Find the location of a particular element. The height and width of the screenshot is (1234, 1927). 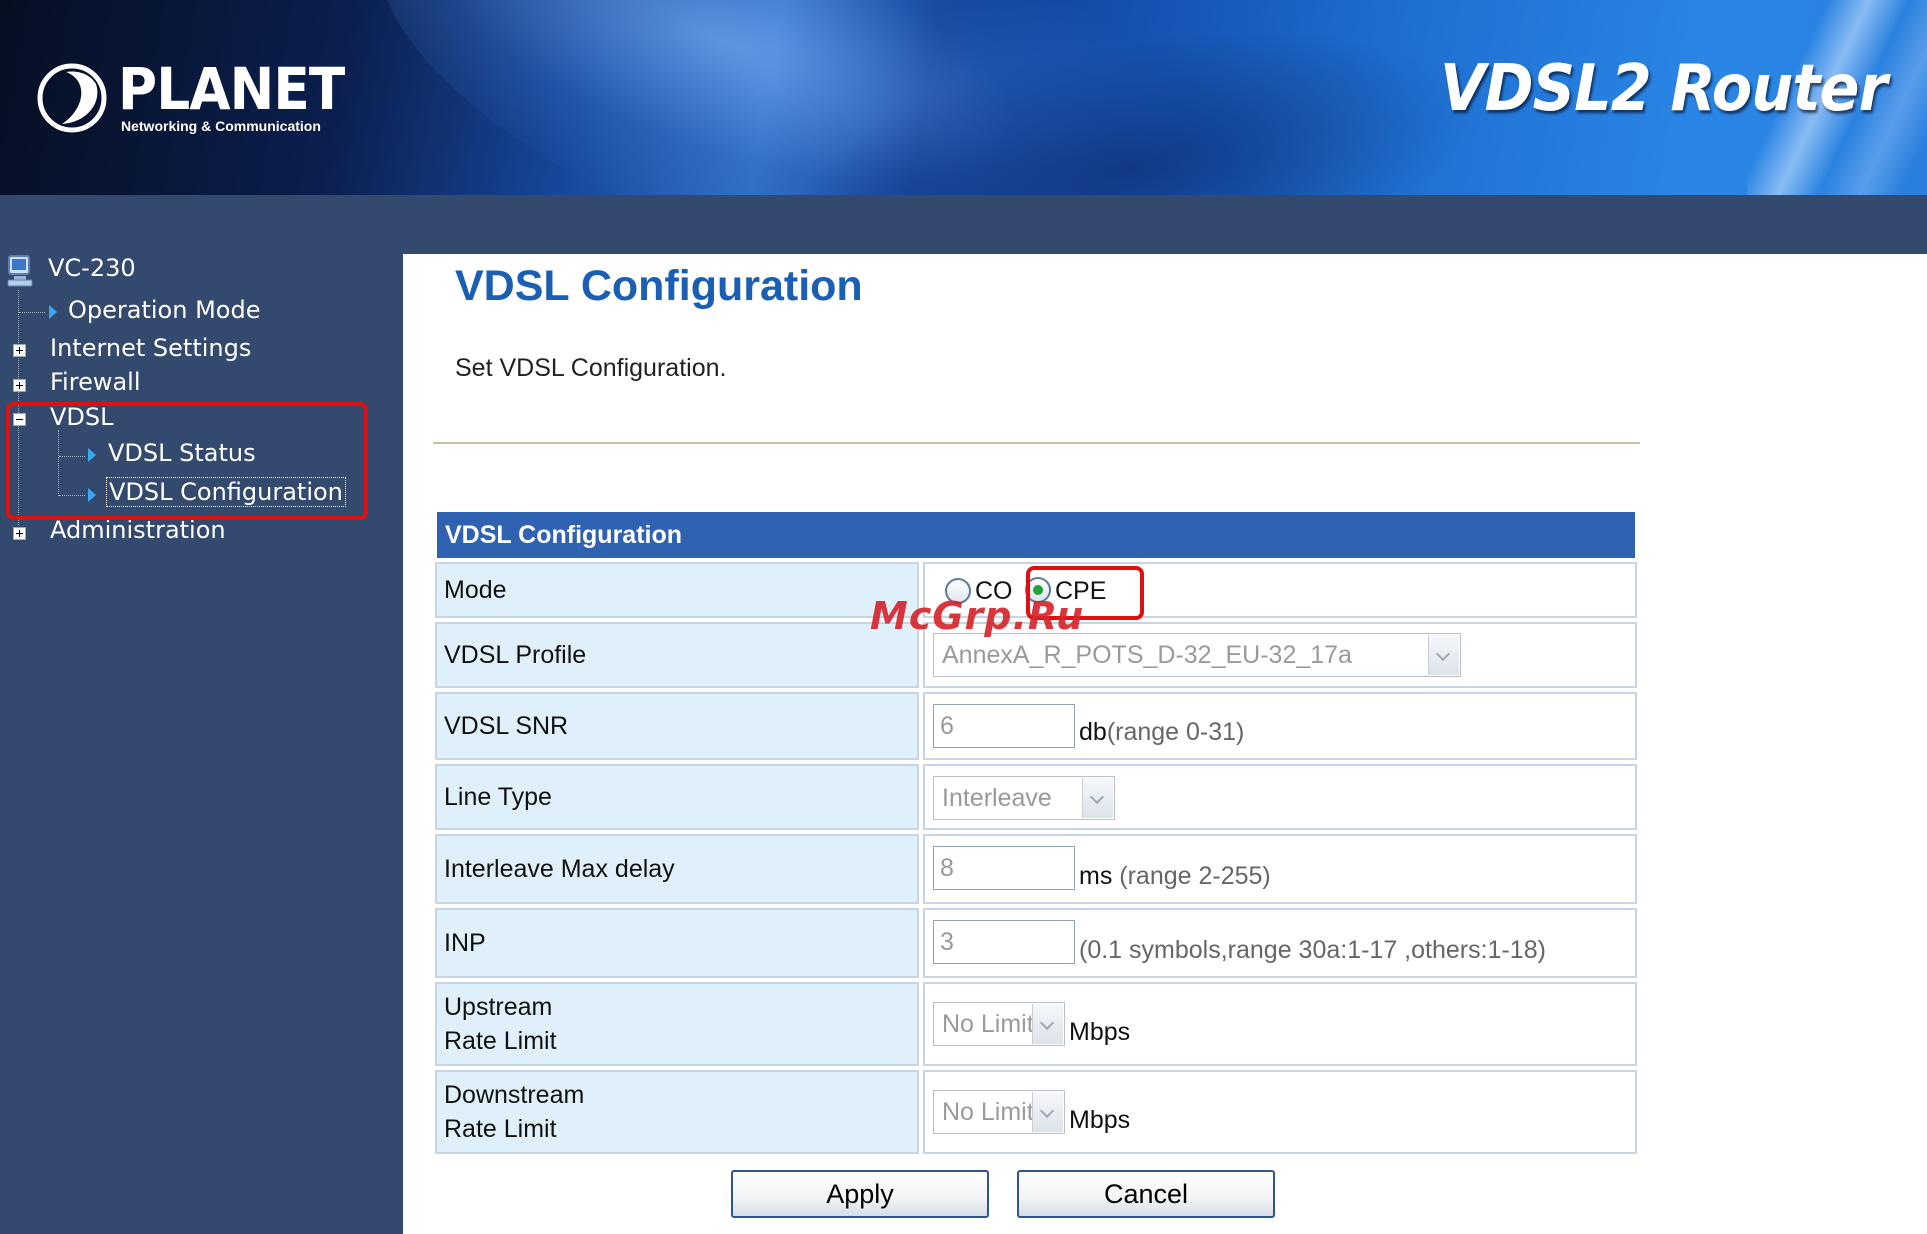

vdsl-profile-select: AnnexA_R_POTS_D-32_EU-32_17a is located at coordinates (1197, 655).